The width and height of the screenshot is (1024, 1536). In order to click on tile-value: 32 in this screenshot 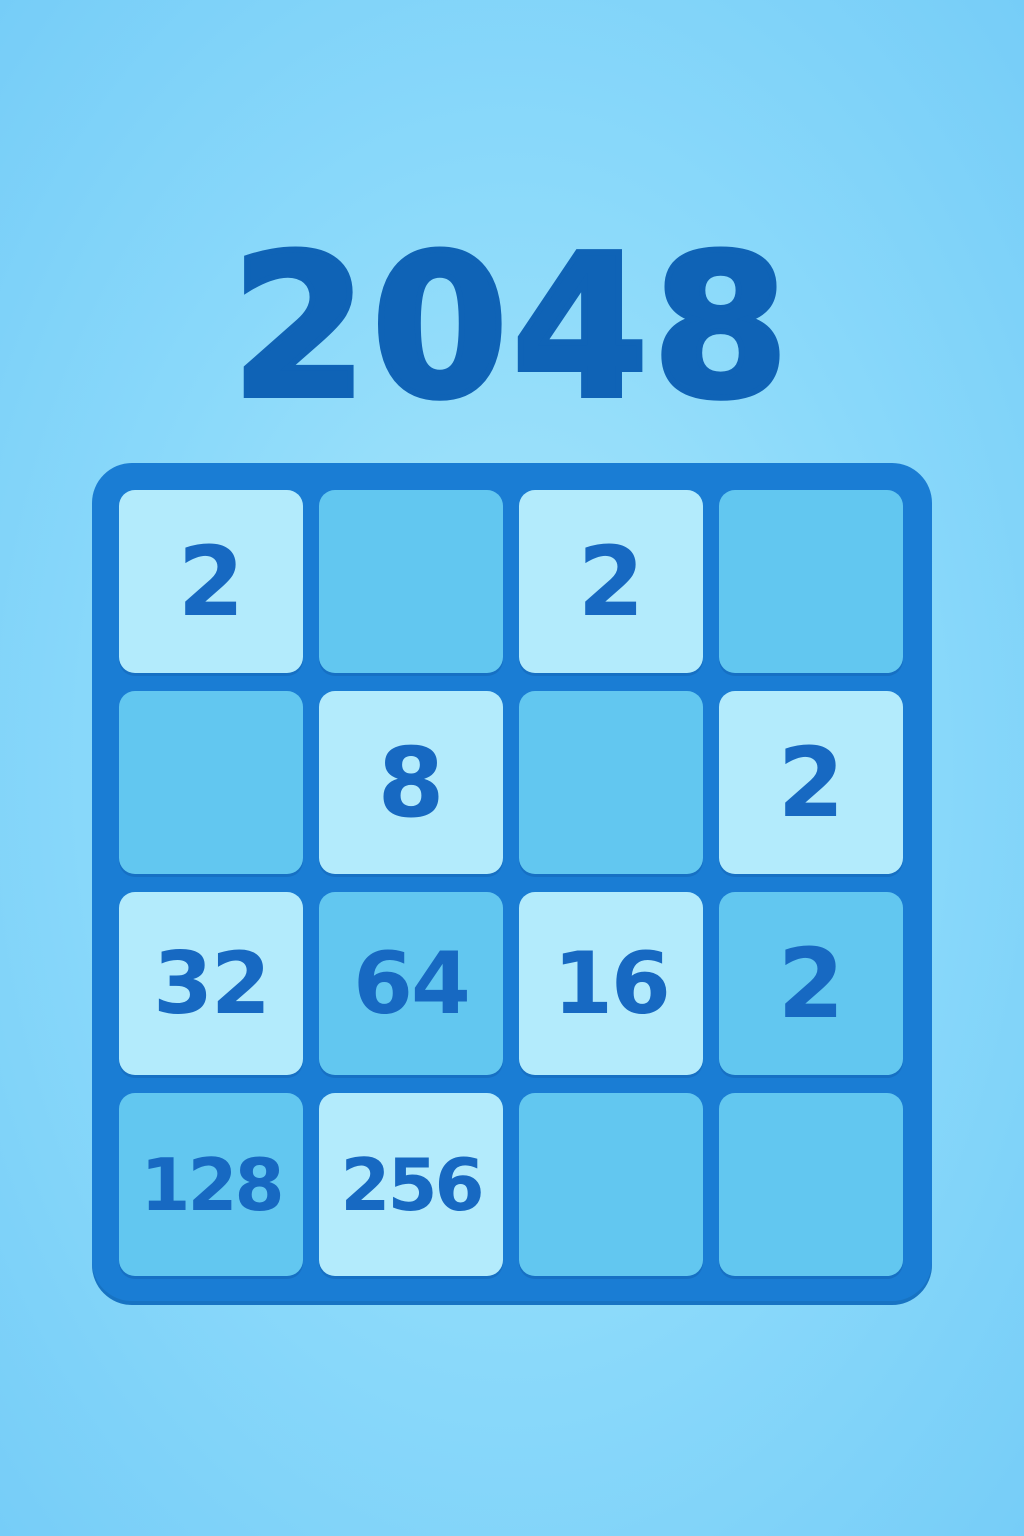, I will do `click(212, 983)`.